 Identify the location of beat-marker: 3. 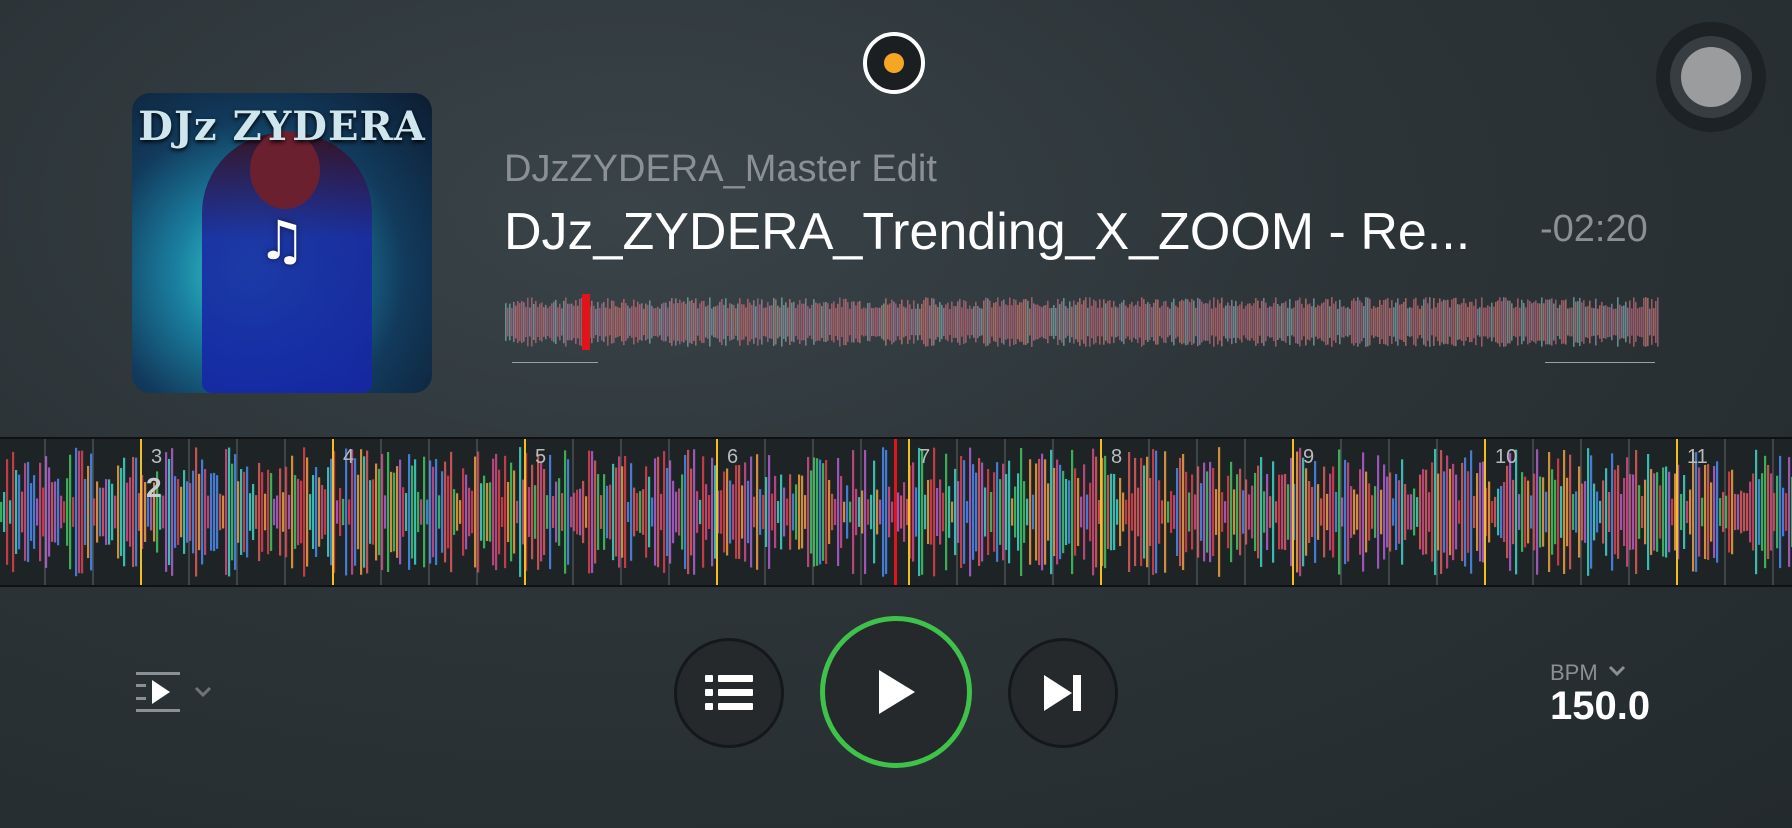
(156, 457).